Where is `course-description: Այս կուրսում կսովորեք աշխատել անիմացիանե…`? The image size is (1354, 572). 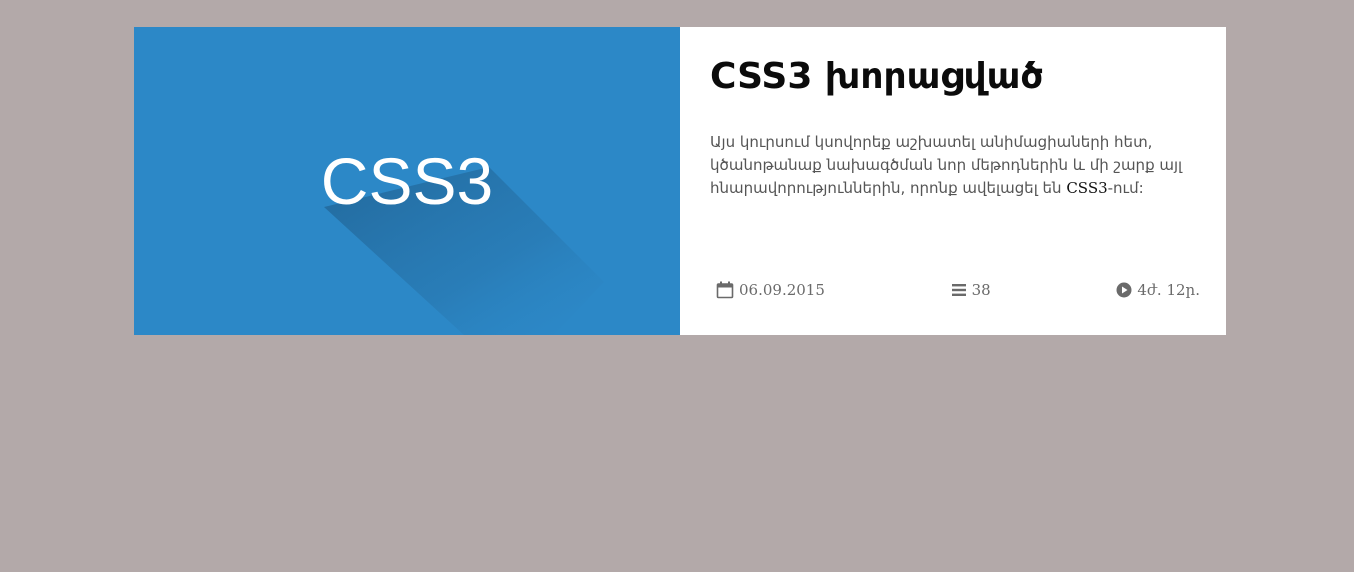 course-description: Այս կուրսում կսովորեք աշխատել անիմացիանե… is located at coordinates (955, 165).